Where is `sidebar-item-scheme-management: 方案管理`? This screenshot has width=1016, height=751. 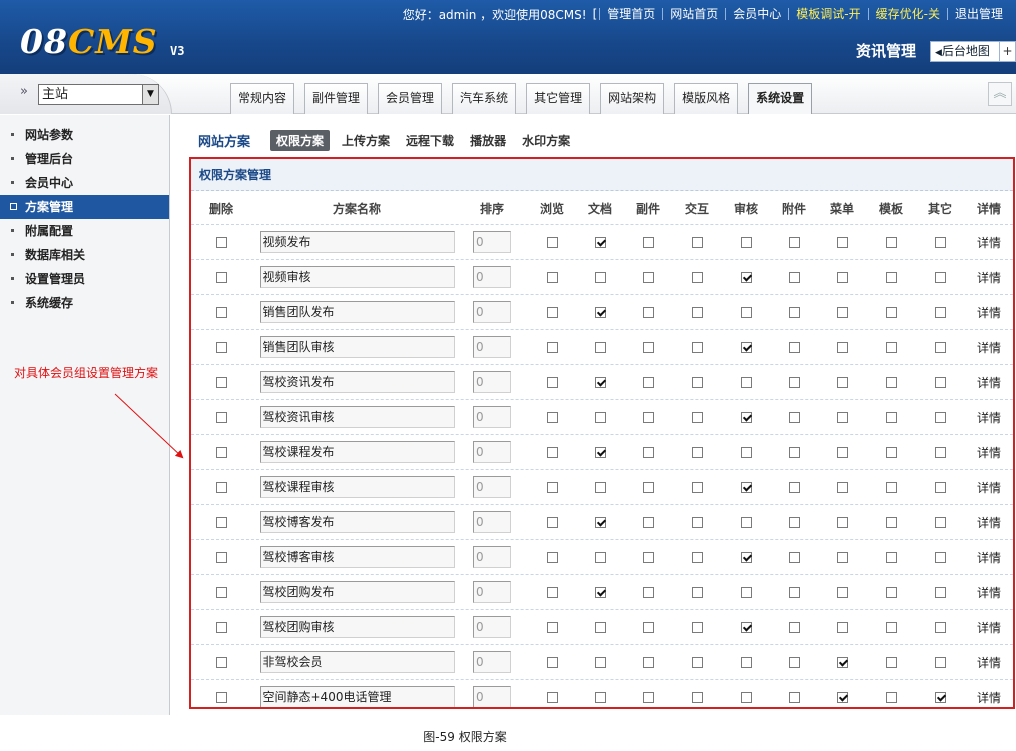 sidebar-item-scheme-management: 方案管理 is located at coordinates (84, 207).